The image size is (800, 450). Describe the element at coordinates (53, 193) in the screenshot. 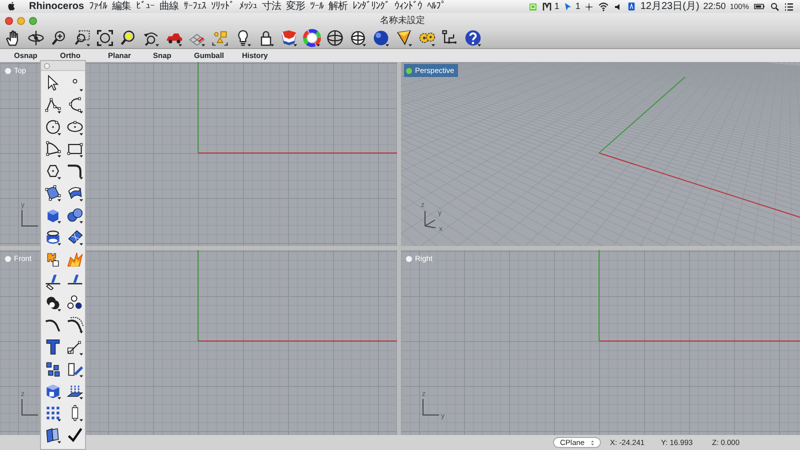

I see `surface-icon` at that location.